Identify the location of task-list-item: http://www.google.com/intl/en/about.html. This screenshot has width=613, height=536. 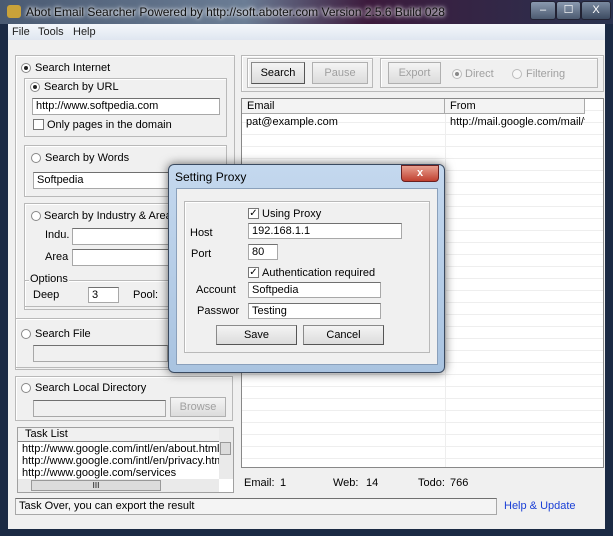
(121, 449).